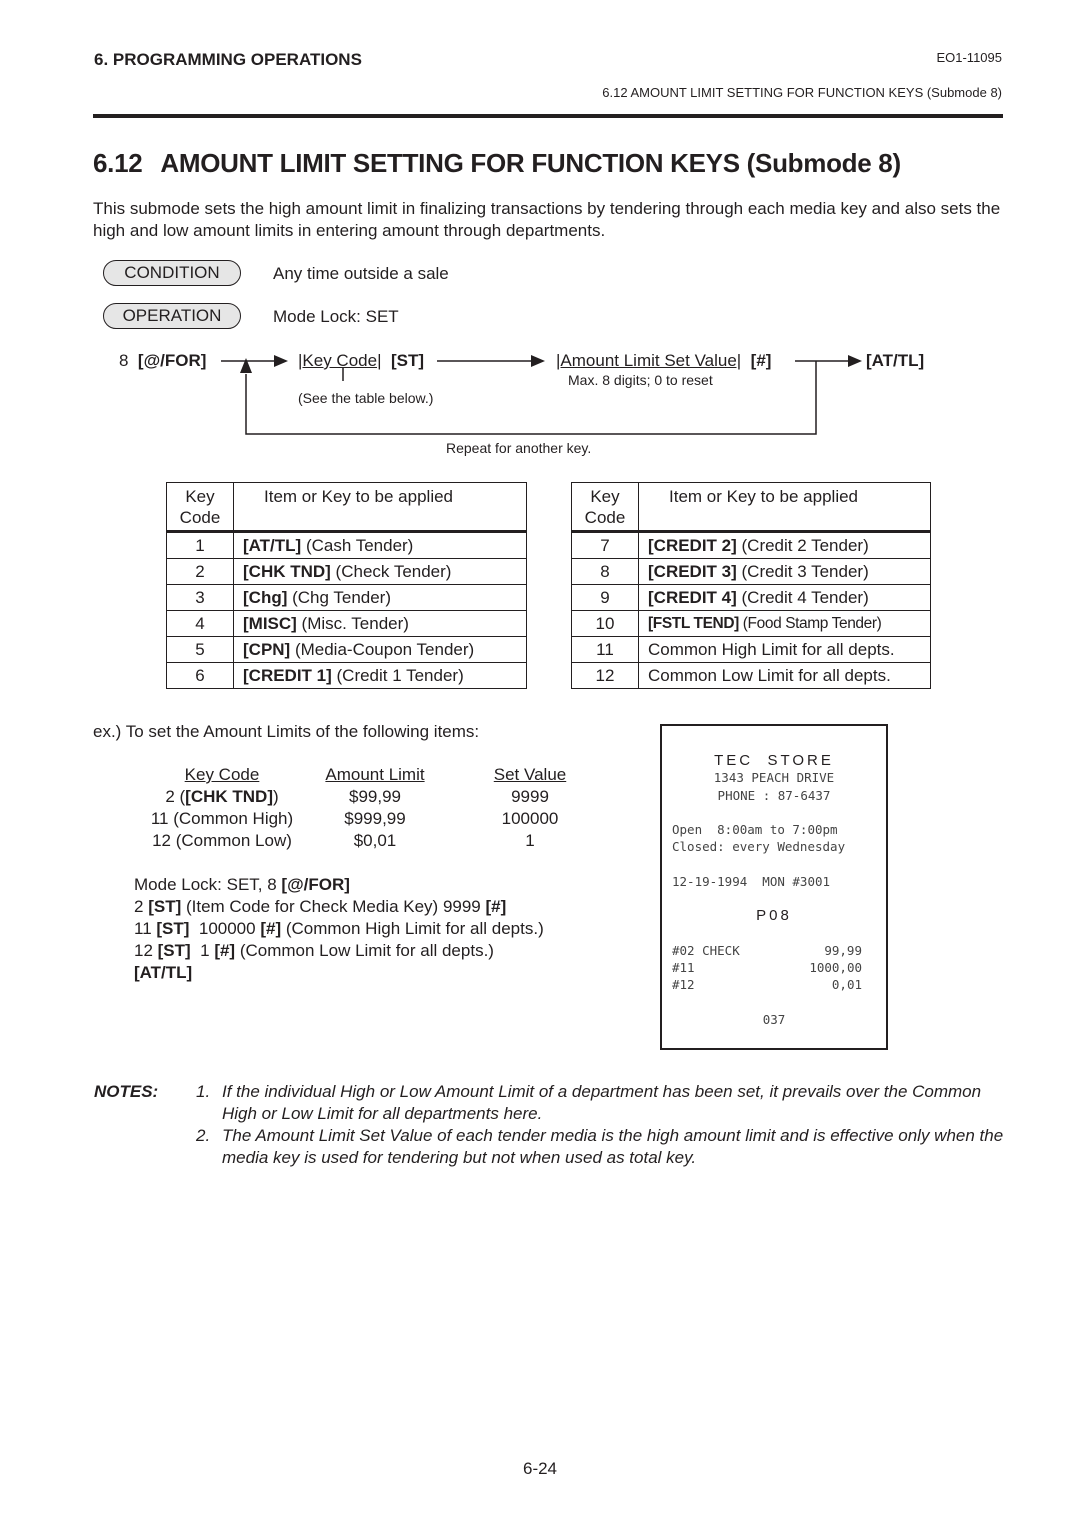 The width and height of the screenshot is (1080, 1525). What do you see at coordinates (530, 796) in the screenshot?
I see `example-row-value: 9999` at bounding box center [530, 796].